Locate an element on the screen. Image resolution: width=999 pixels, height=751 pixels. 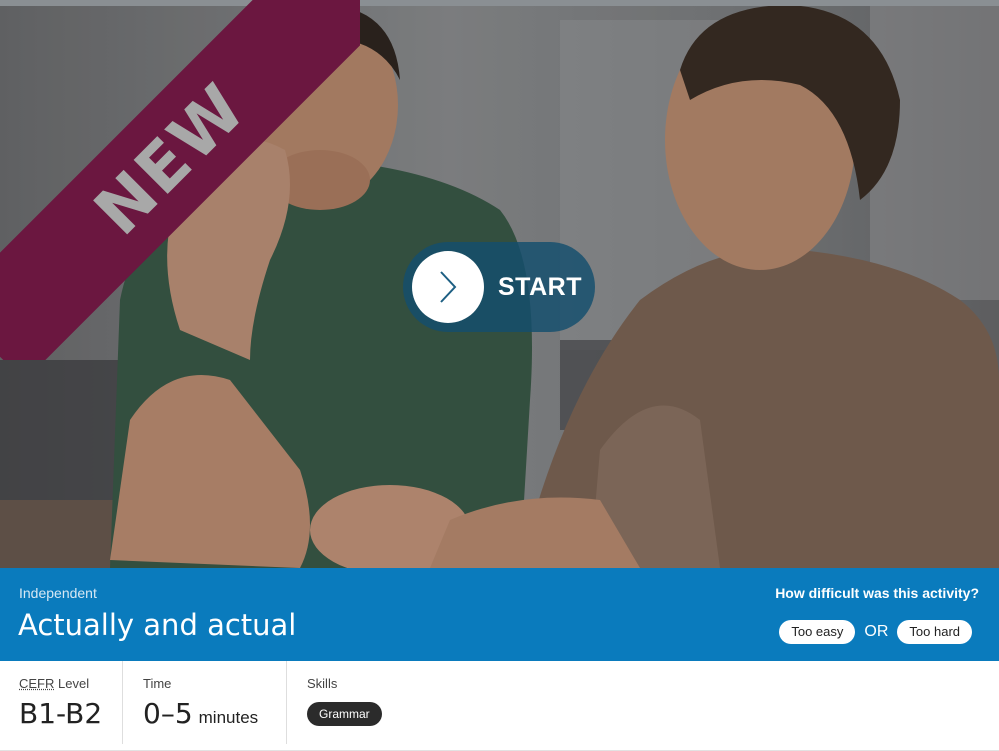
time-cell: Time 0–5 minutes is located at coordinates (205, 702).